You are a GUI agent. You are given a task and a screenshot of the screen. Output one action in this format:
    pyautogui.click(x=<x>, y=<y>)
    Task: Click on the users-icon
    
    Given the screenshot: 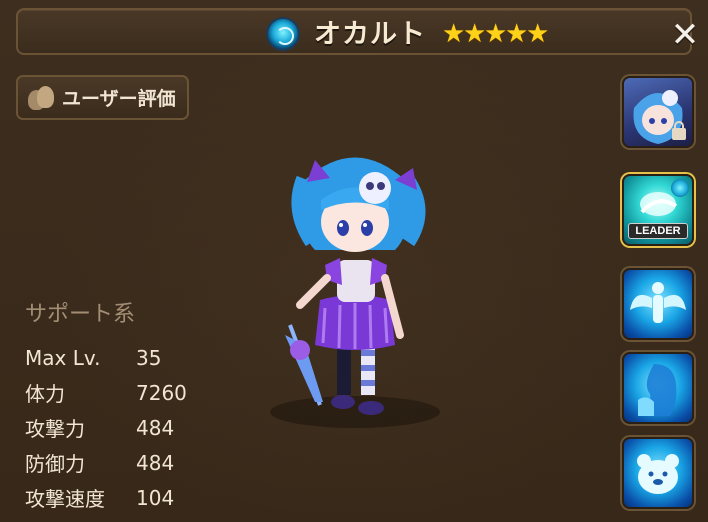 What is the action you would take?
    pyautogui.click(x=41, y=97)
    